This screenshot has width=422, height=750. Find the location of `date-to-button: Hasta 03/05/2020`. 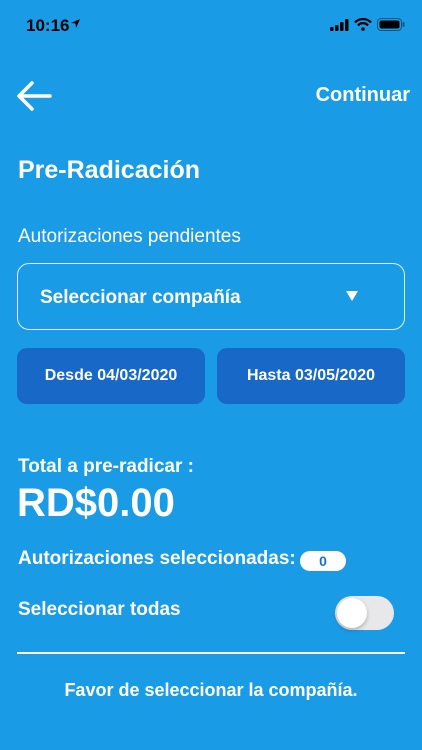

date-to-button: Hasta 03/05/2020 is located at coordinates (311, 376).